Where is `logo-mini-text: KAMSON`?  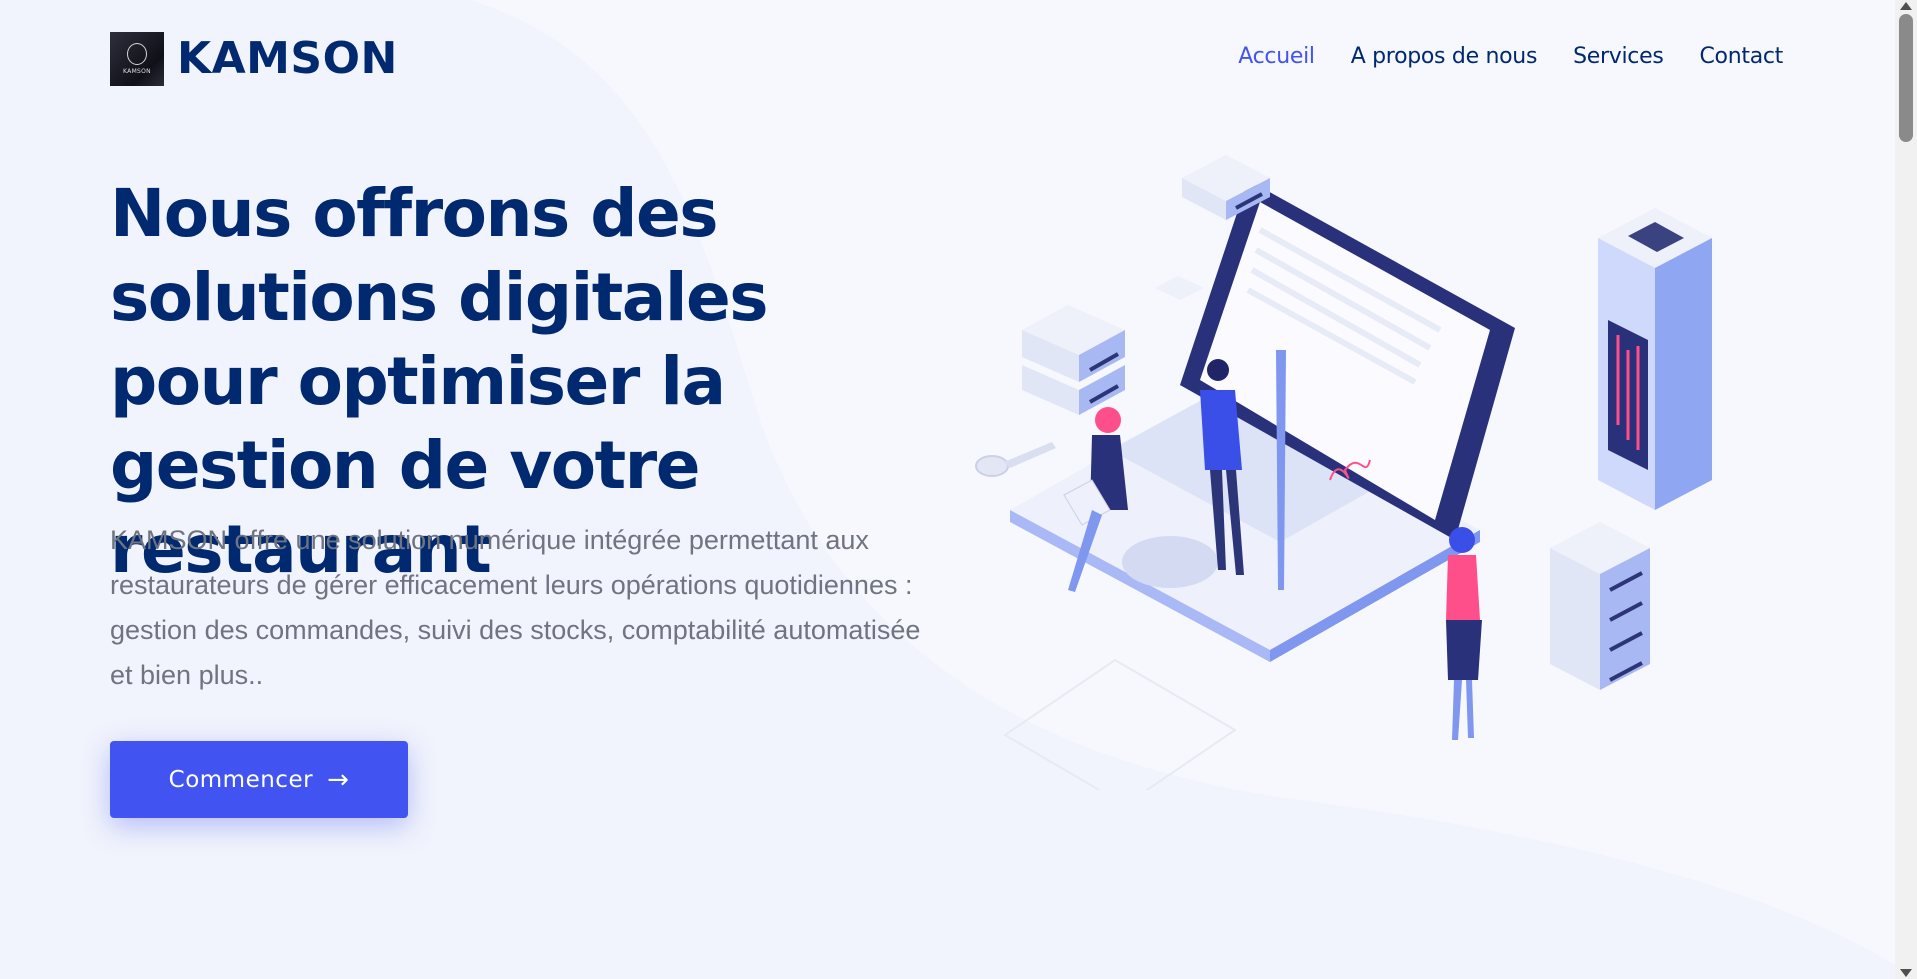
logo-mini-text: KAMSON is located at coordinates (137, 71).